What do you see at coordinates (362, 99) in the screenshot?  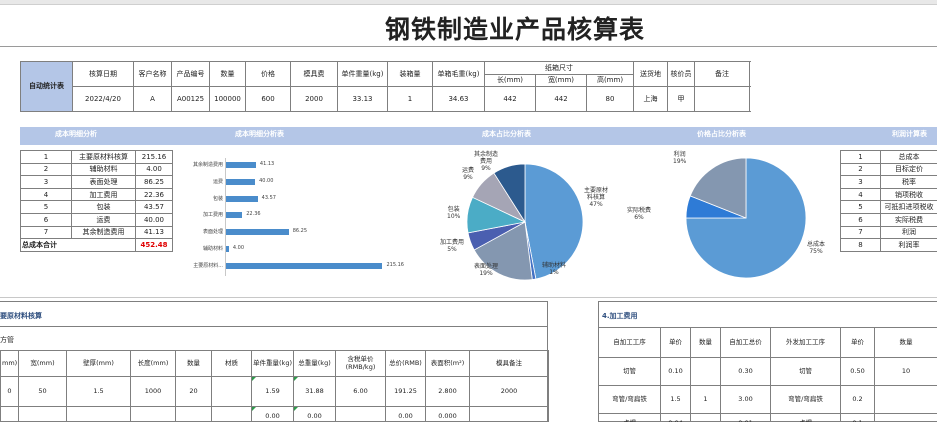 I see `stats-cell: 33.13` at bounding box center [362, 99].